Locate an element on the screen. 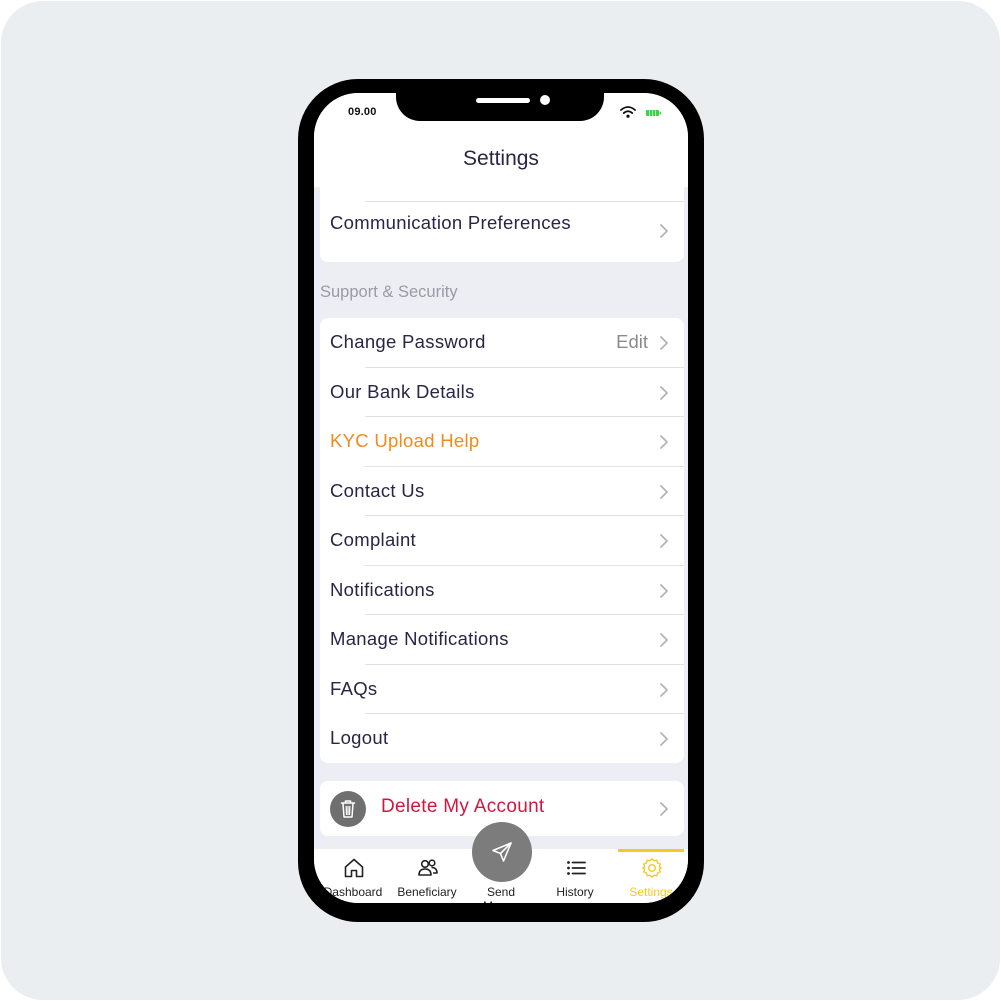 This screenshot has width=1001, height=1001. page-title: Settings is located at coordinates (501, 158).